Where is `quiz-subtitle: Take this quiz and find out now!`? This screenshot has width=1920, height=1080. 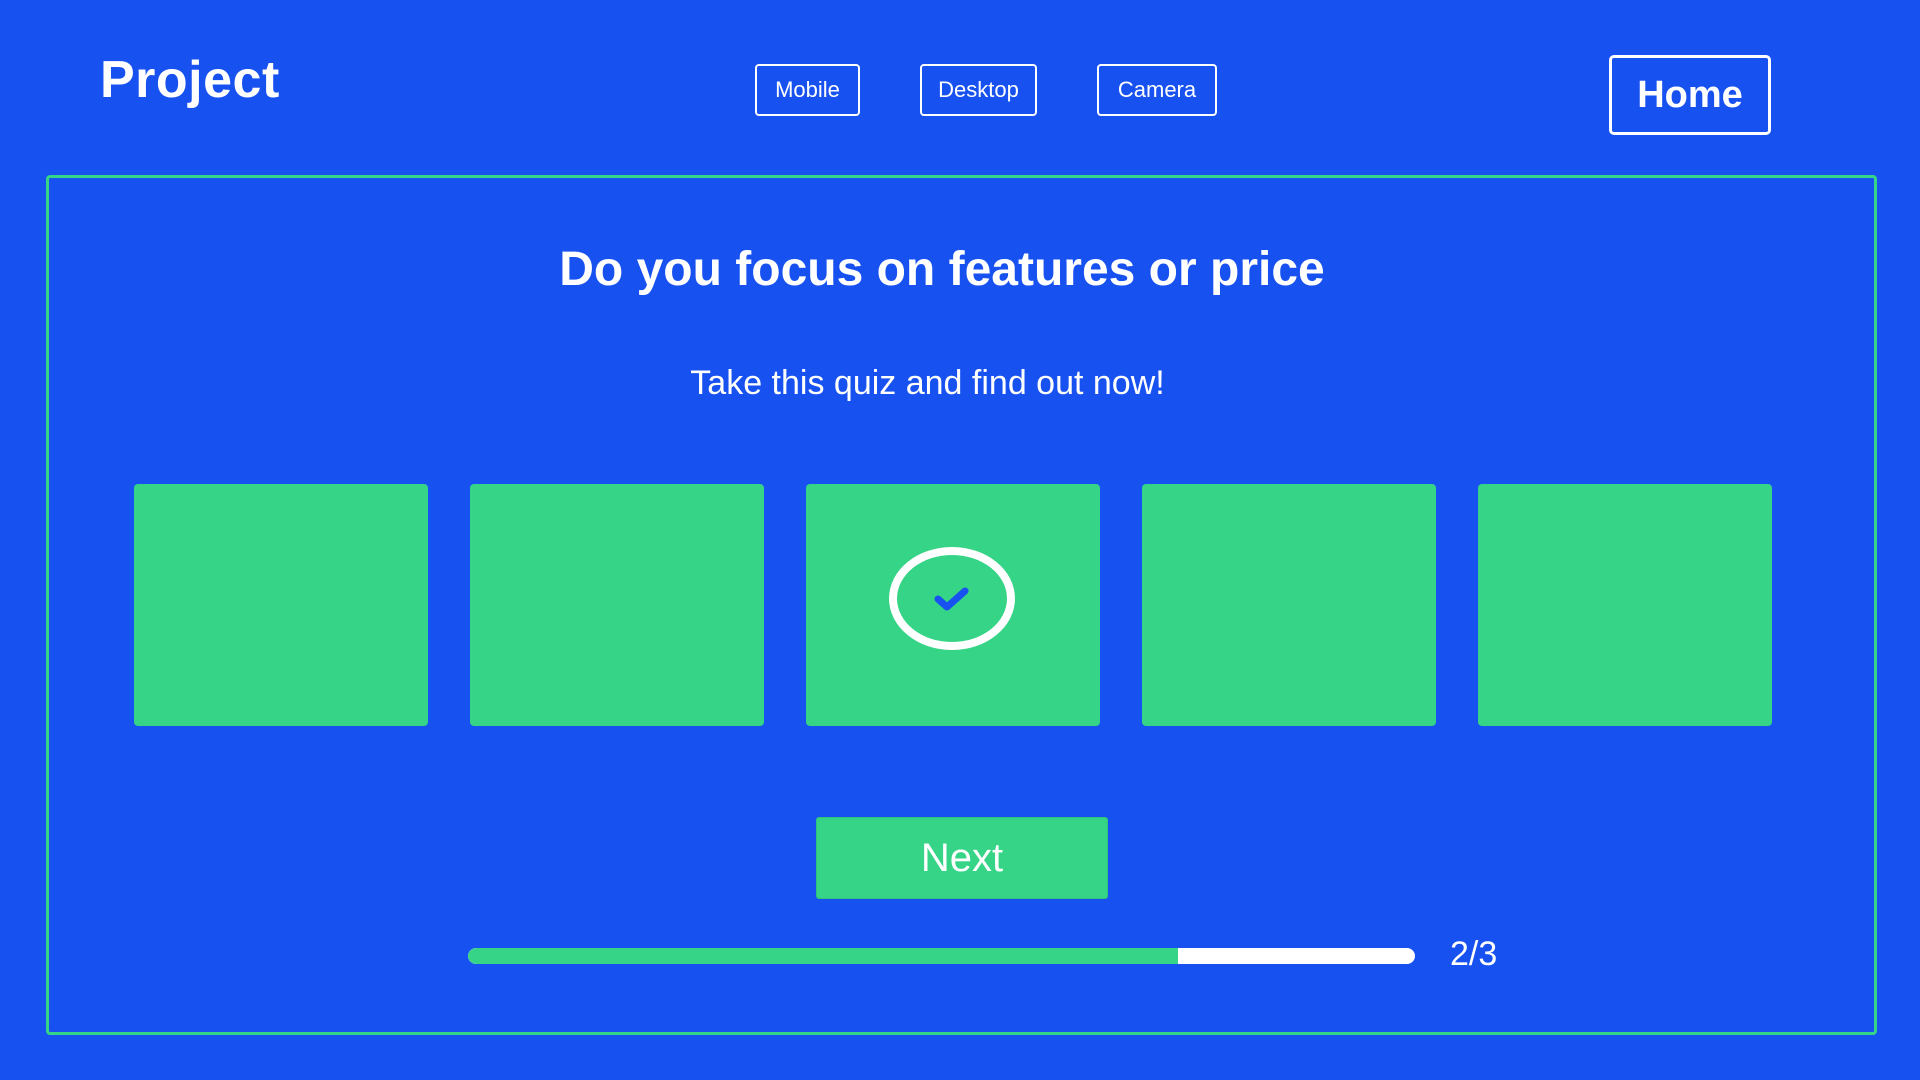 quiz-subtitle: Take this quiz and find out now! is located at coordinates (927, 383).